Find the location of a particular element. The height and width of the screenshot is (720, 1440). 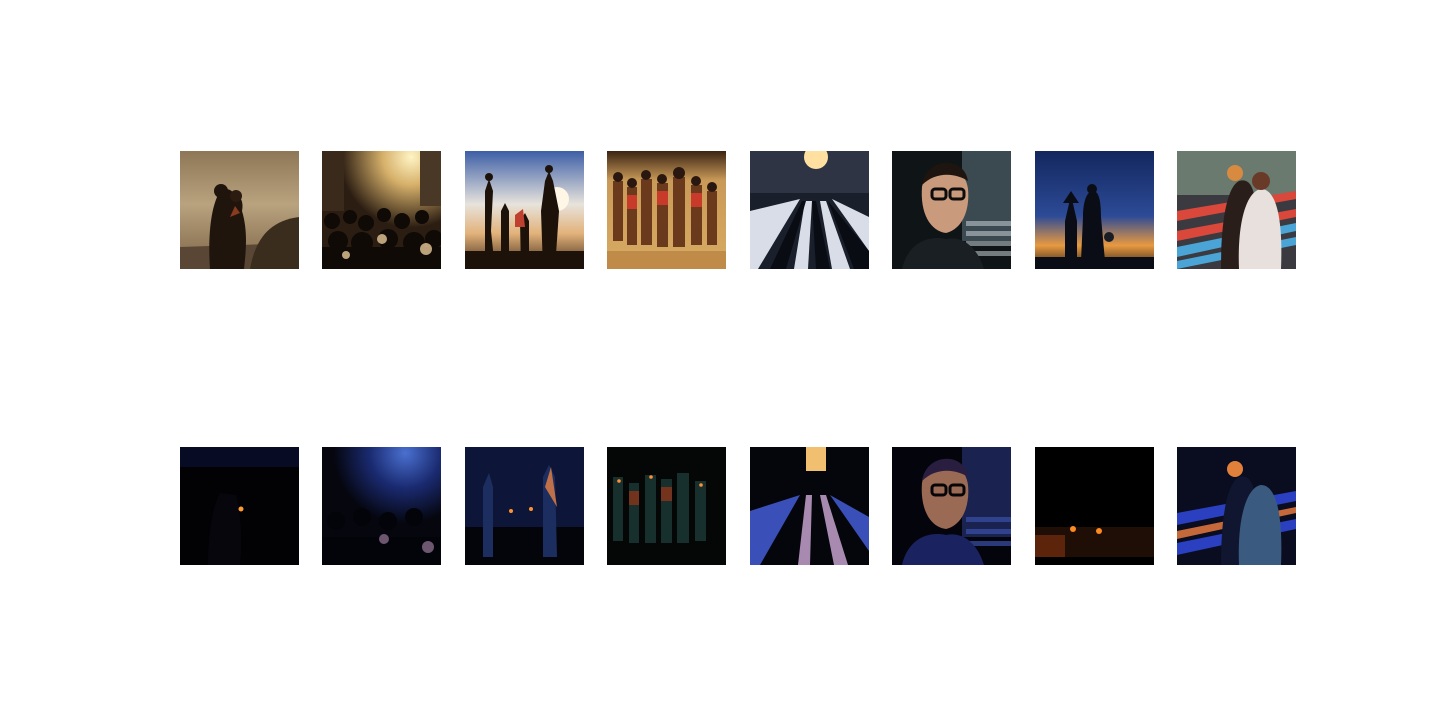

beach-silhouettes-blue-image is located at coordinates (524, 506).